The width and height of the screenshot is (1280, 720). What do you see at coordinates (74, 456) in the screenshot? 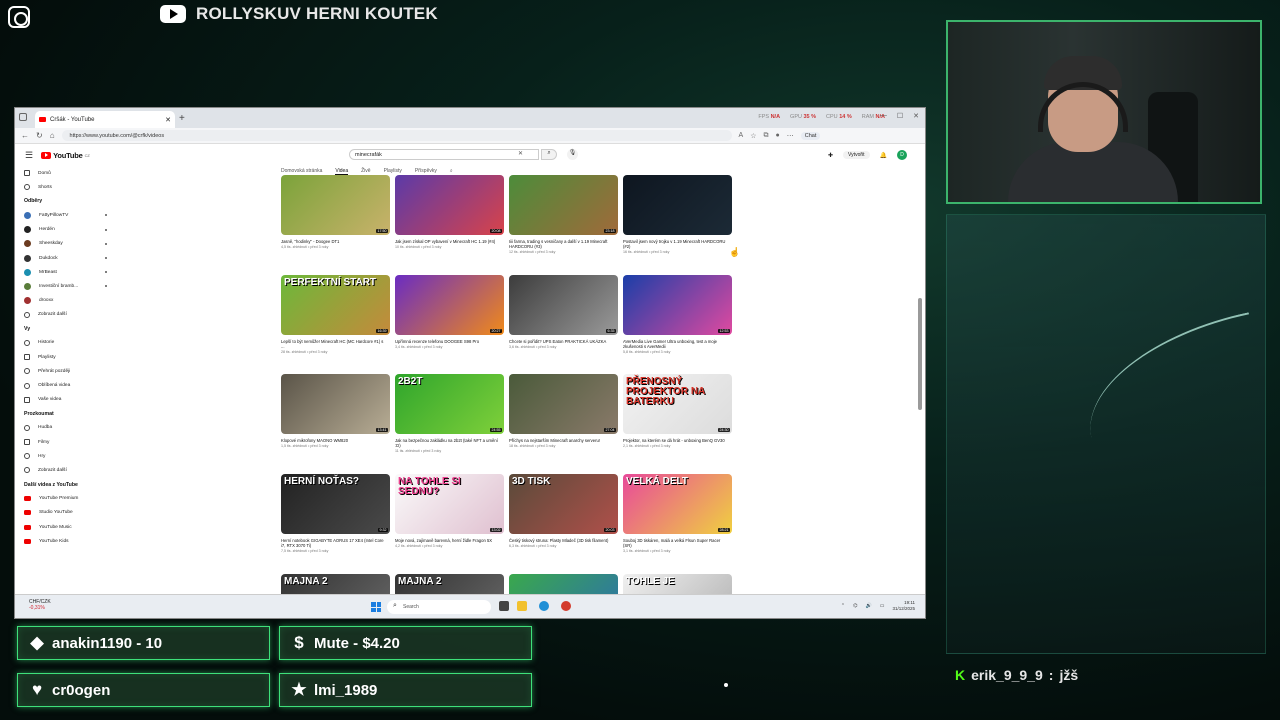
I see `sidebar-item-gaming: Hry` at bounding box center [74, 456].